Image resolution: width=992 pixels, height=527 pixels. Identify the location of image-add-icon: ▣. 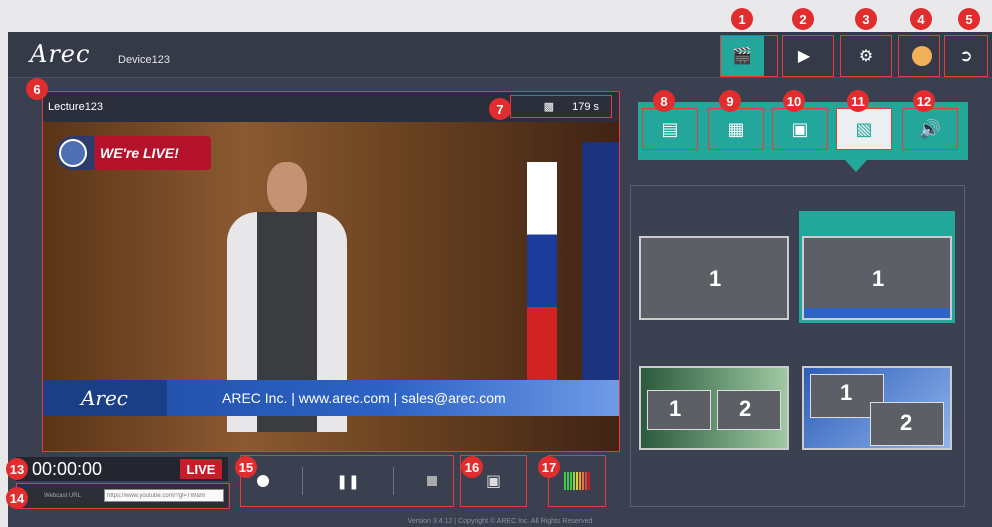
(800, 128).